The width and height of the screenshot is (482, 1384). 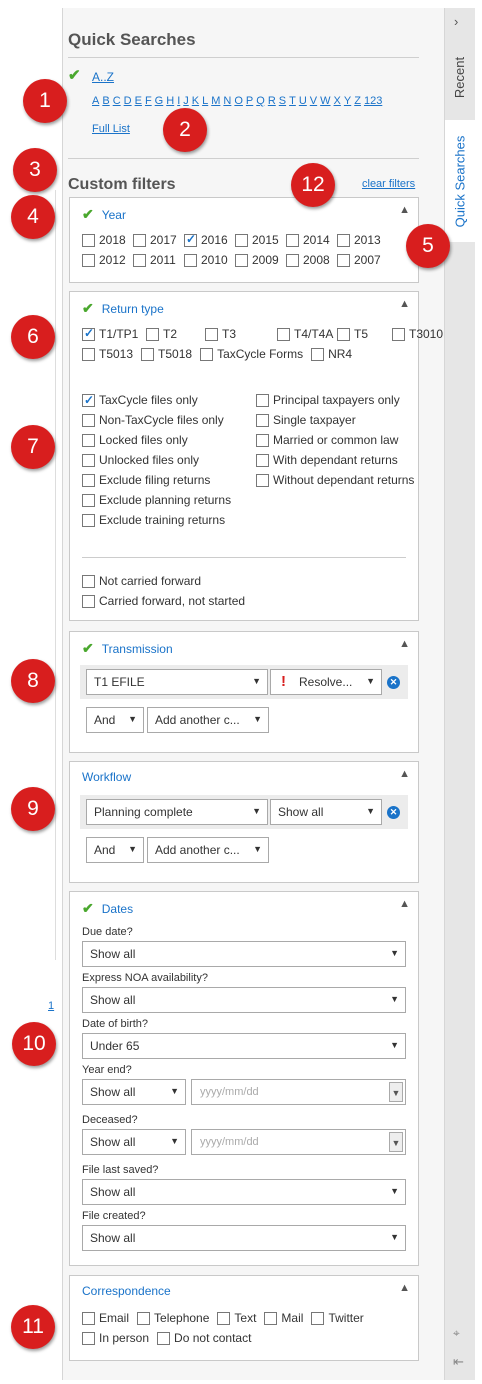 What do you see at coordinates (357, 101) in the screenshot?
I see `letter-link-z: Z` at bounding box center [357, 101].